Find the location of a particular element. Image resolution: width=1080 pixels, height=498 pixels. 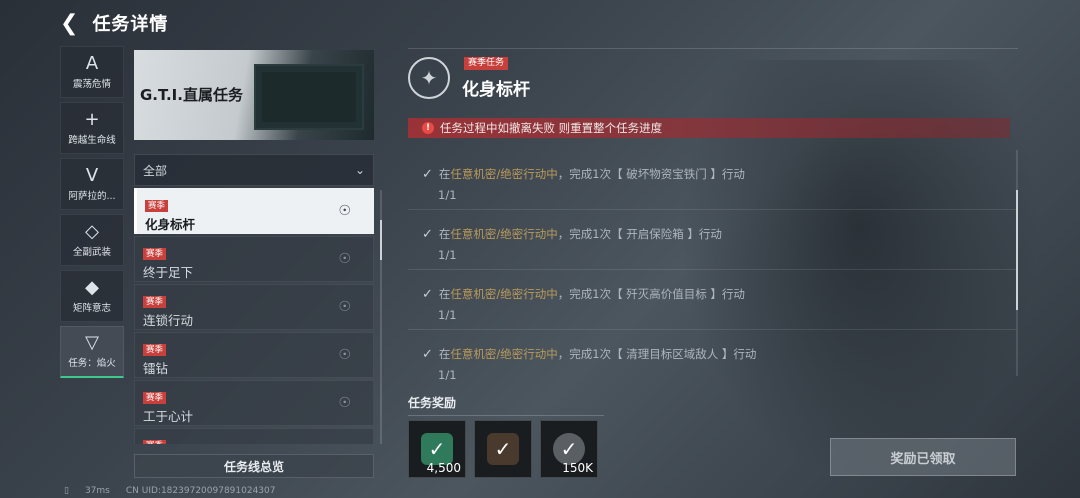

objective-item: ✓ 在任意机密/绝密行动中，完成1次【 破坏物资宝铁门 】行动 1/1 is located at coordinates (712, 180).